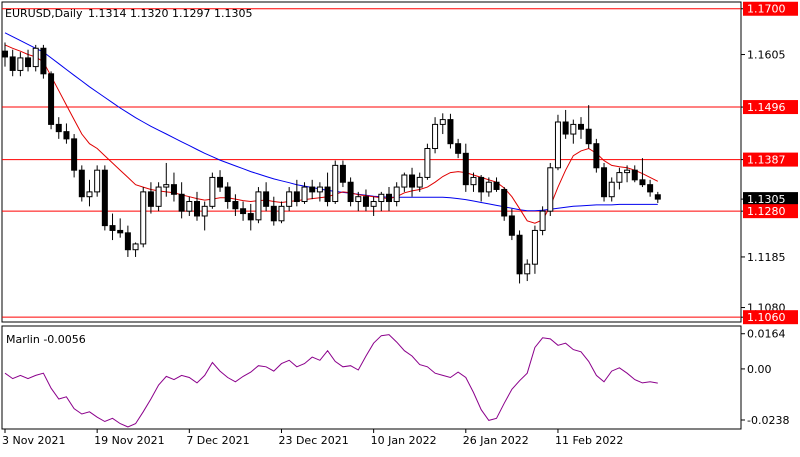 Image resolution: width=800 pixels, height=457 pixels. What do you see at coordinates (129, 440) in the screenshot?
I see `date-axis-label: 19 Nov 2021` at bounding box center [129, 440].